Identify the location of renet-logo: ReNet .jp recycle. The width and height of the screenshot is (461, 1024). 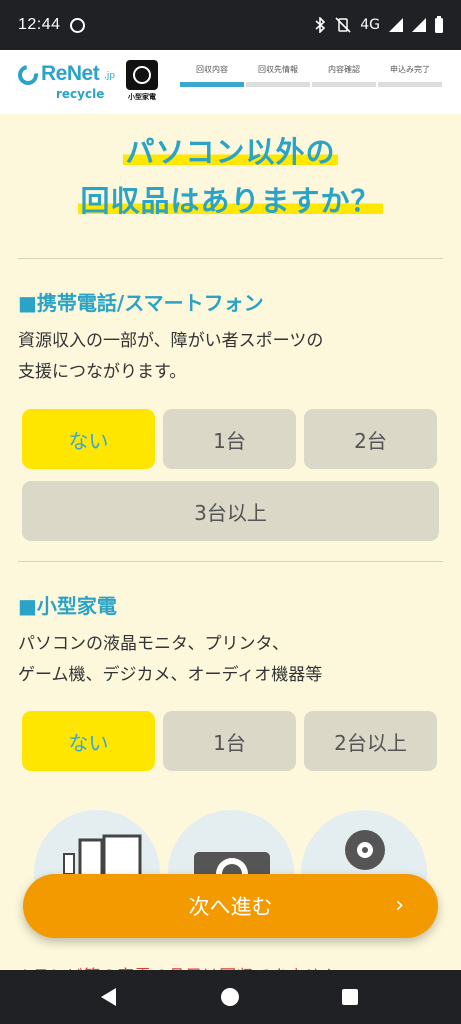
(66, 81).